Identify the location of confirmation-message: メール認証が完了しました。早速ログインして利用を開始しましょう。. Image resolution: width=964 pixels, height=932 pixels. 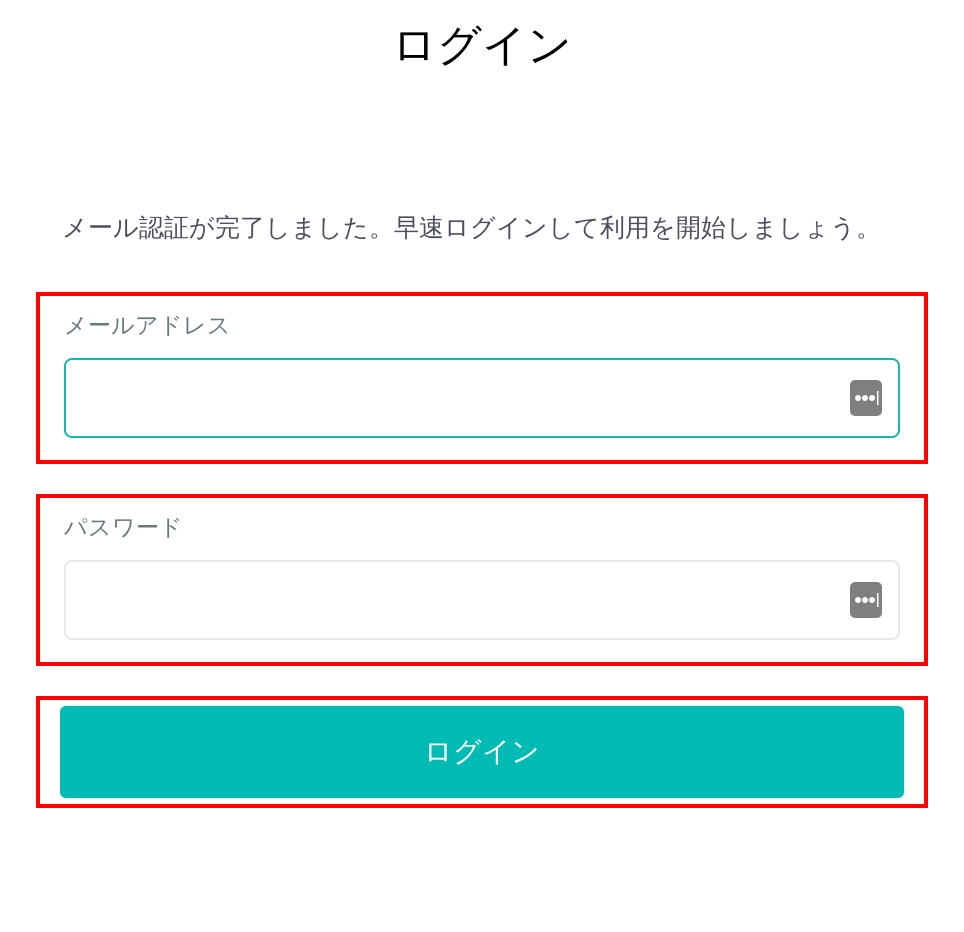
(472, 228).